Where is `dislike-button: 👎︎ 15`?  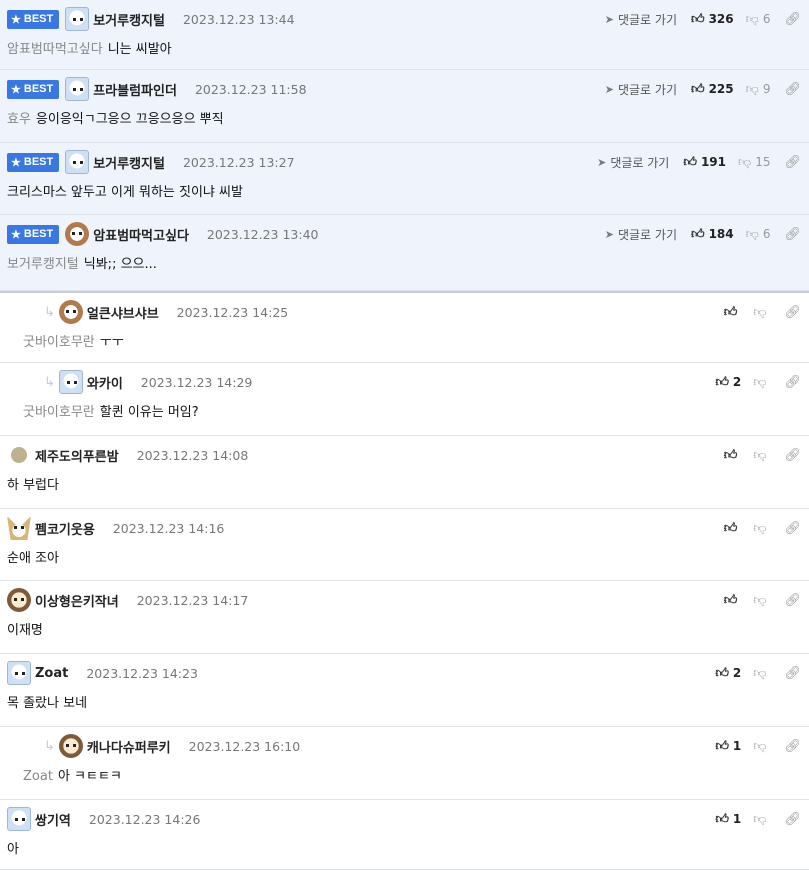
dislike-button: 👎︎ 15 is located at coordinates (754, 162).